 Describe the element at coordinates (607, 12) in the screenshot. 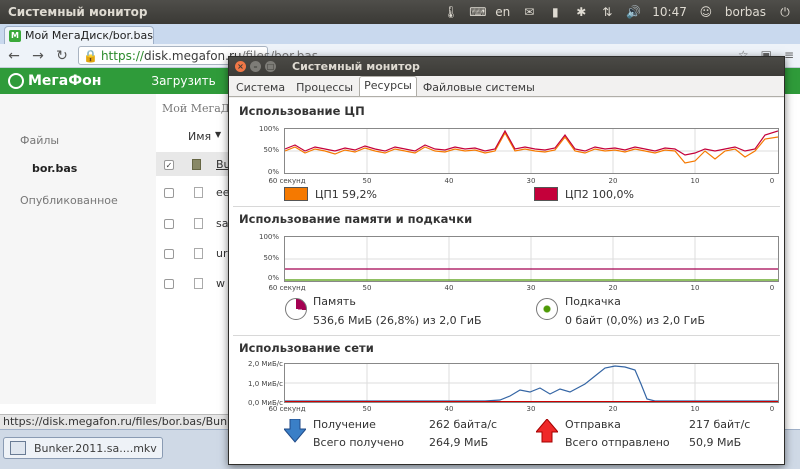

I see `network-icon: ⇅` at that location.